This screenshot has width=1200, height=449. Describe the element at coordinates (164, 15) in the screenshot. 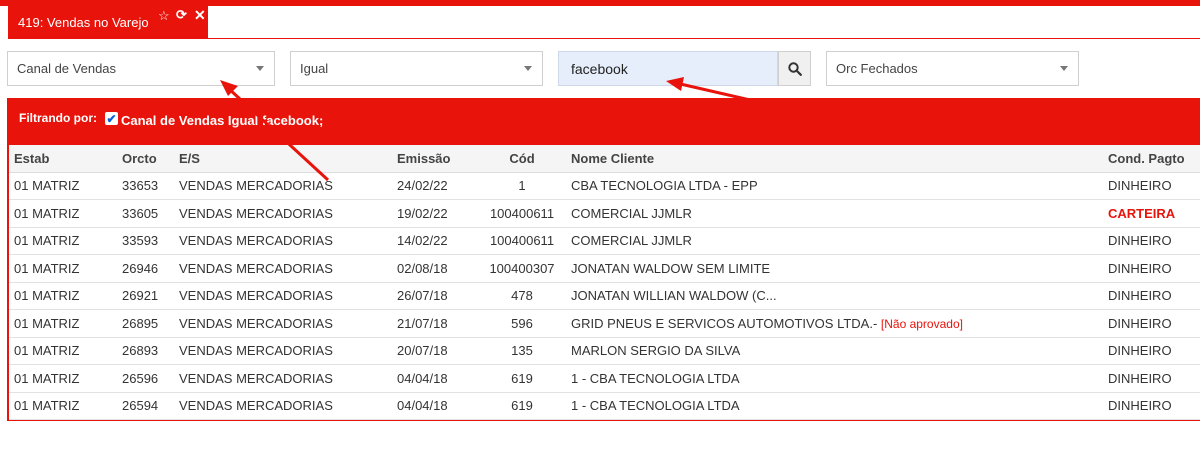

I see `star-icon: ☆` at that location.